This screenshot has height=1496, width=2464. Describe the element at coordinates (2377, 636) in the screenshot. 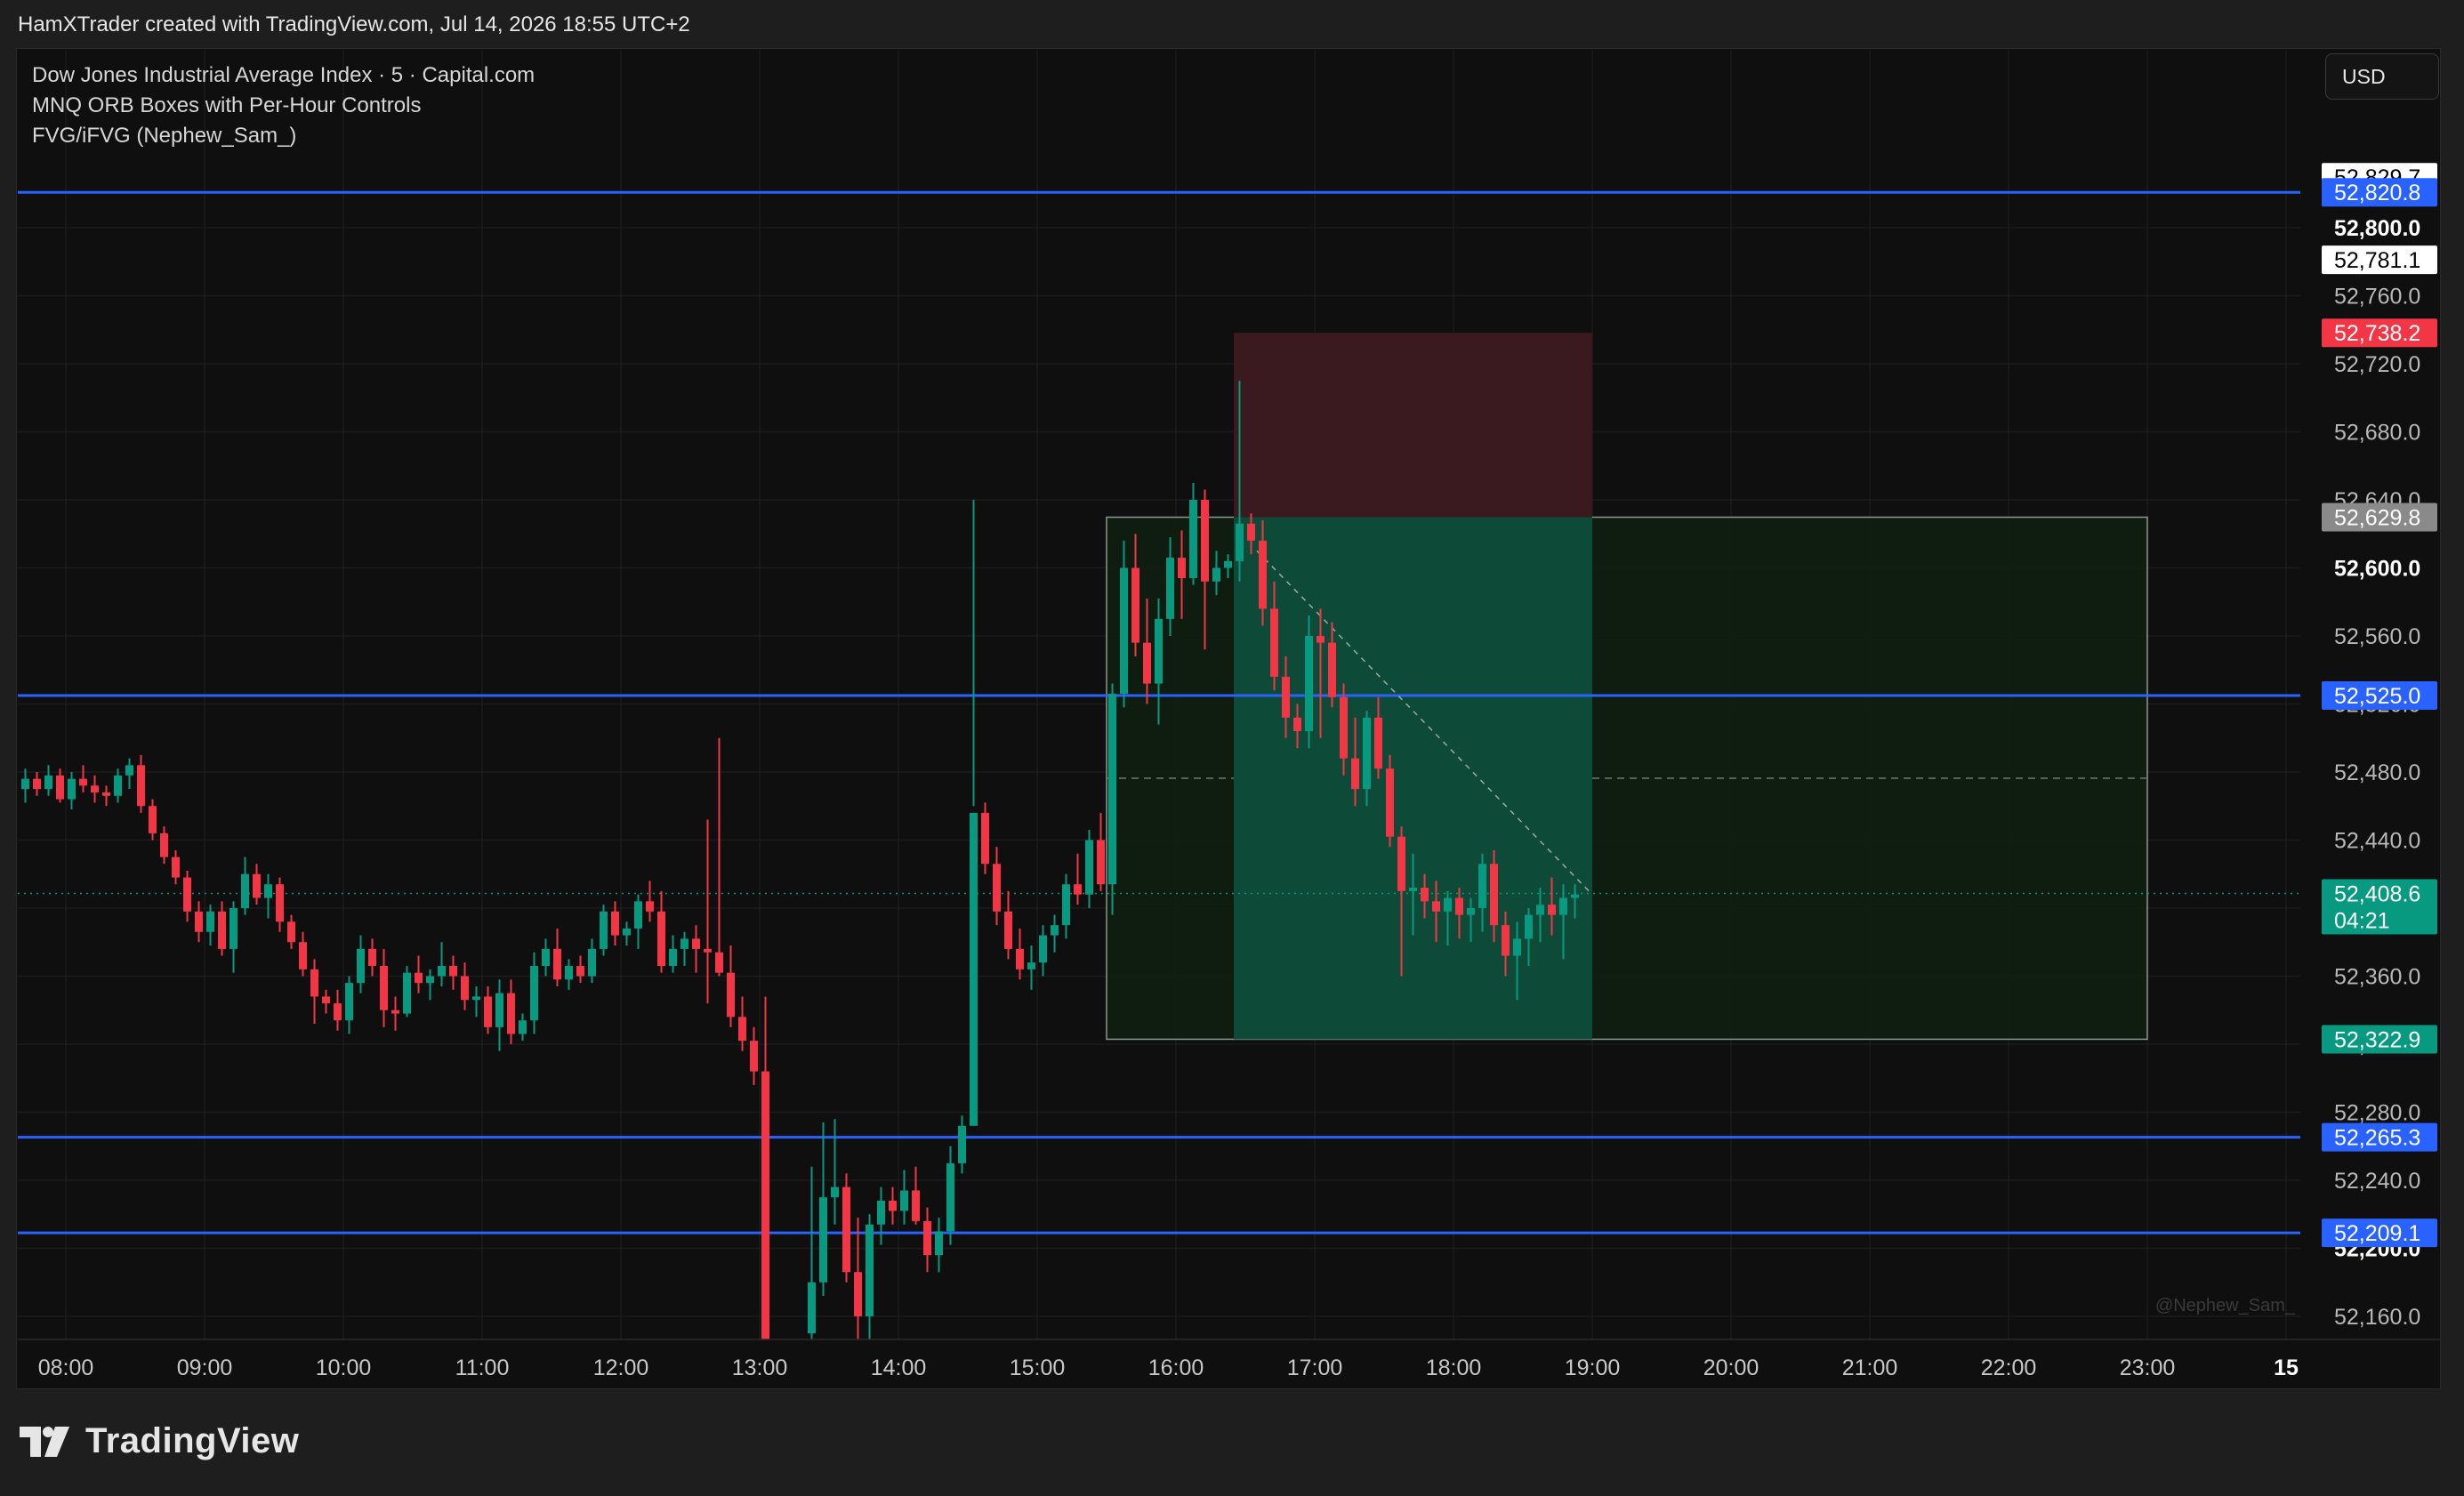

I see `y-tick-label: 52,560.0` at that location.